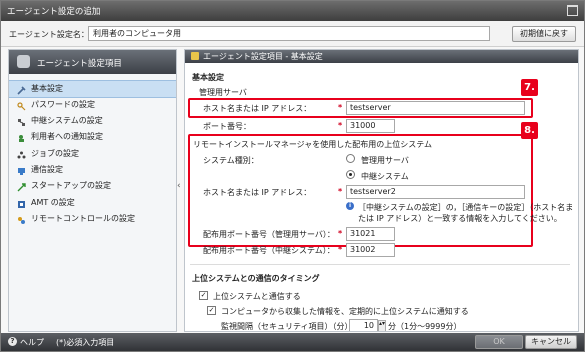 The width and height of the screenshot is (585, 352). Describe the element at coordinates (92, 170) in the screenshot. I see `sidebar-item-network: 通信設定` at that location.